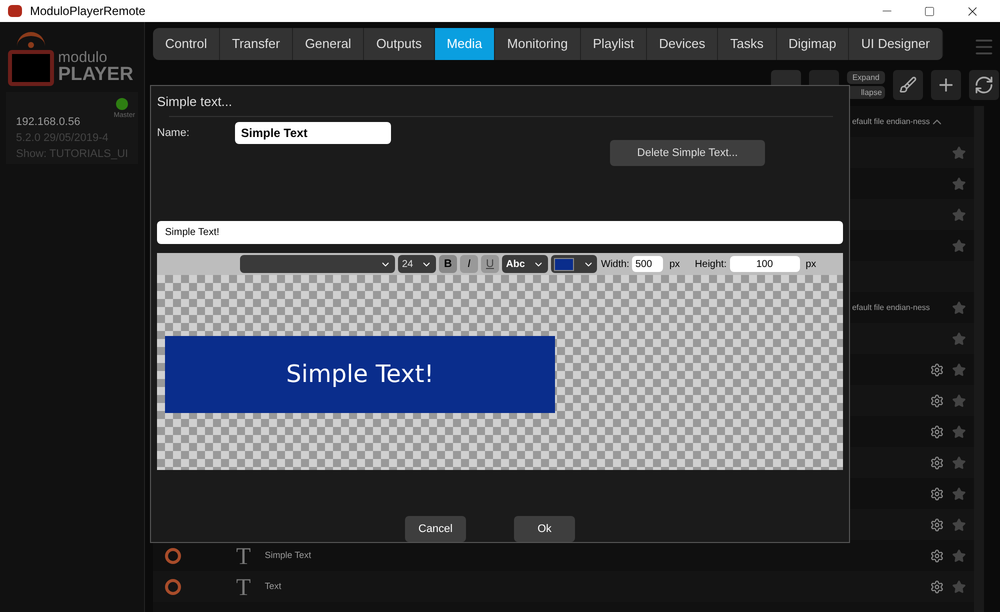  What do you see at coordinates (273, 586) in the screenshot?
I see `media-name: Text` at bounding box center [273, 586].